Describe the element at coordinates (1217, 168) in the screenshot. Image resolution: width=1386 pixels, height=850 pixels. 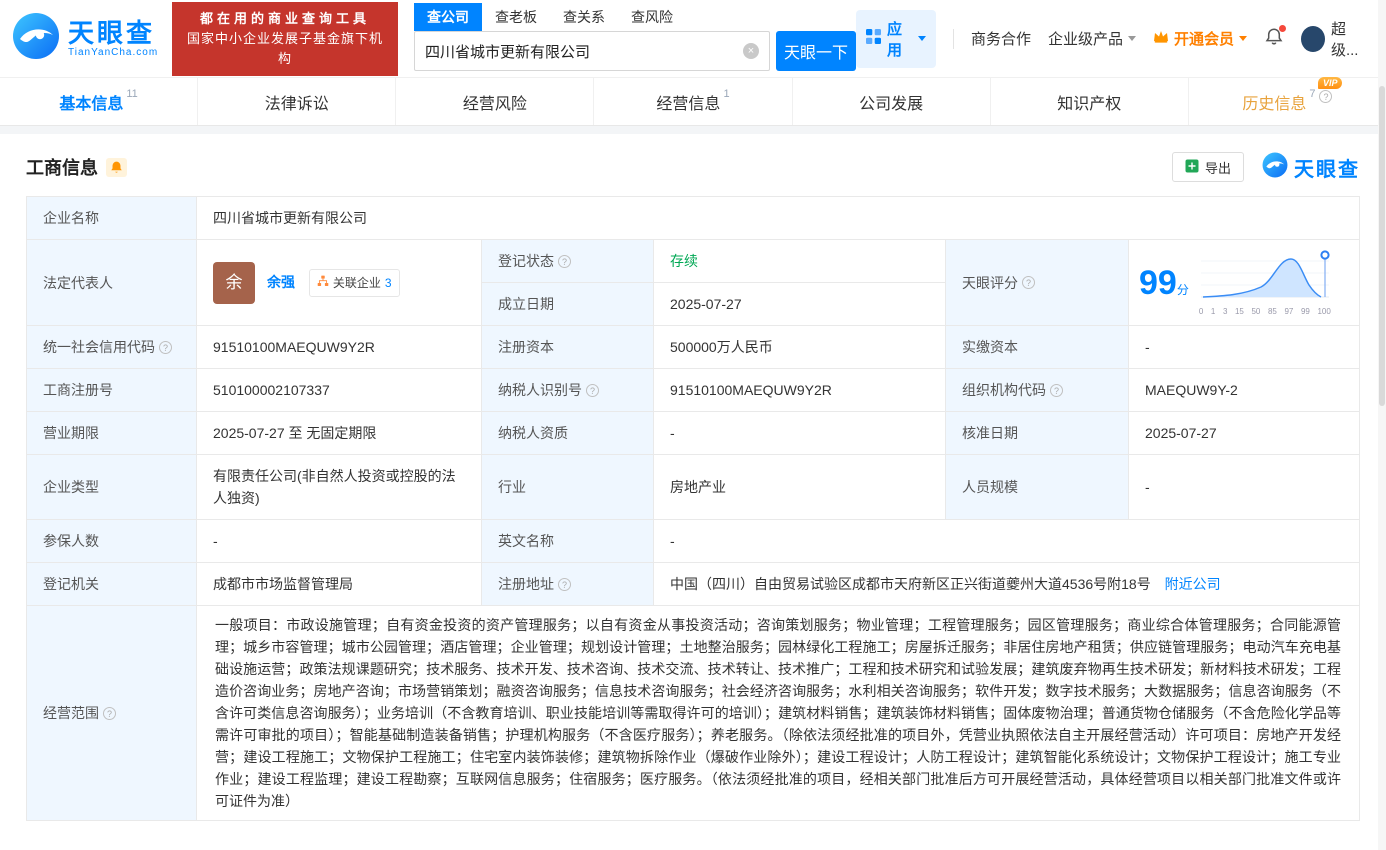
I see `export-label: 导出` at that location.